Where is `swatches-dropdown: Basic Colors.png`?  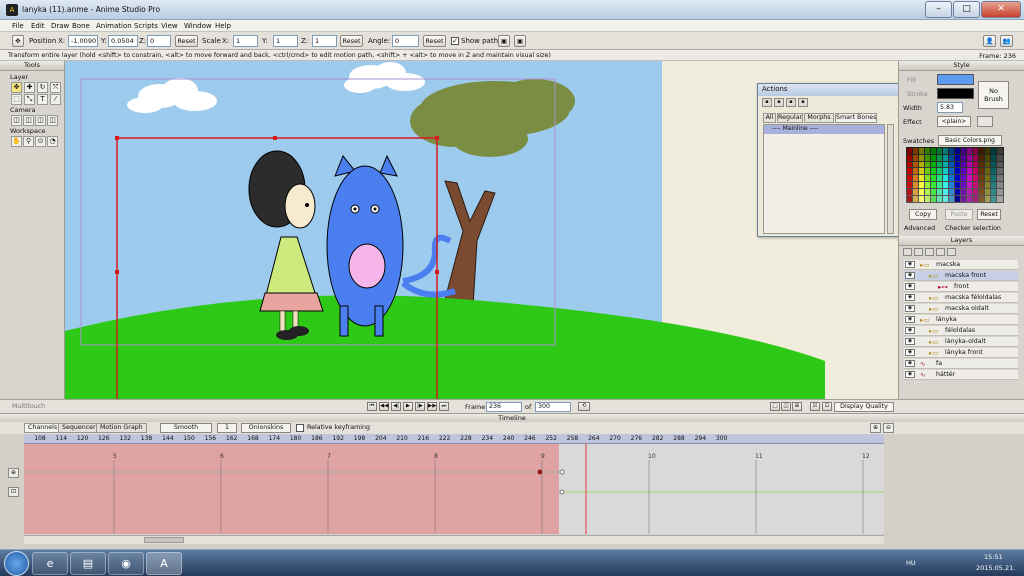 swatches-dropdown: Basic Colors.png is located at coordinates (970, 140).